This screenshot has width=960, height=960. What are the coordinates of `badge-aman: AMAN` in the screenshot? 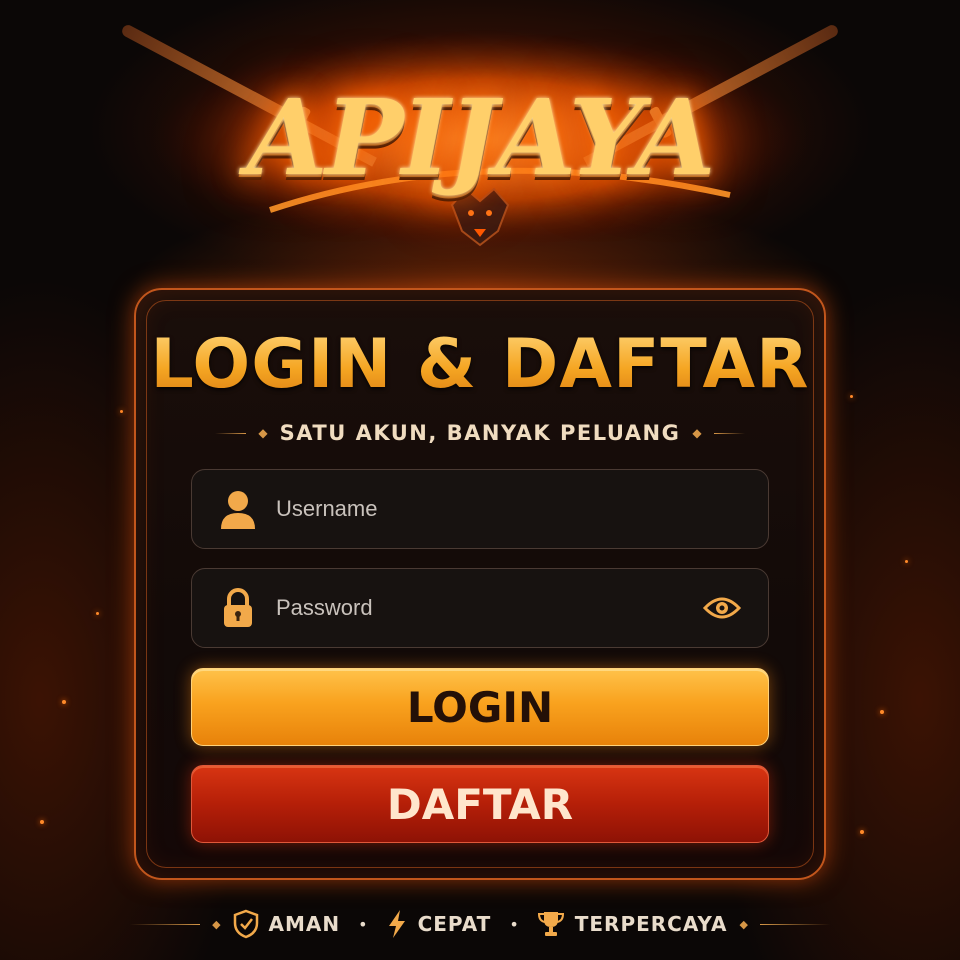 It's located at (287, 924).